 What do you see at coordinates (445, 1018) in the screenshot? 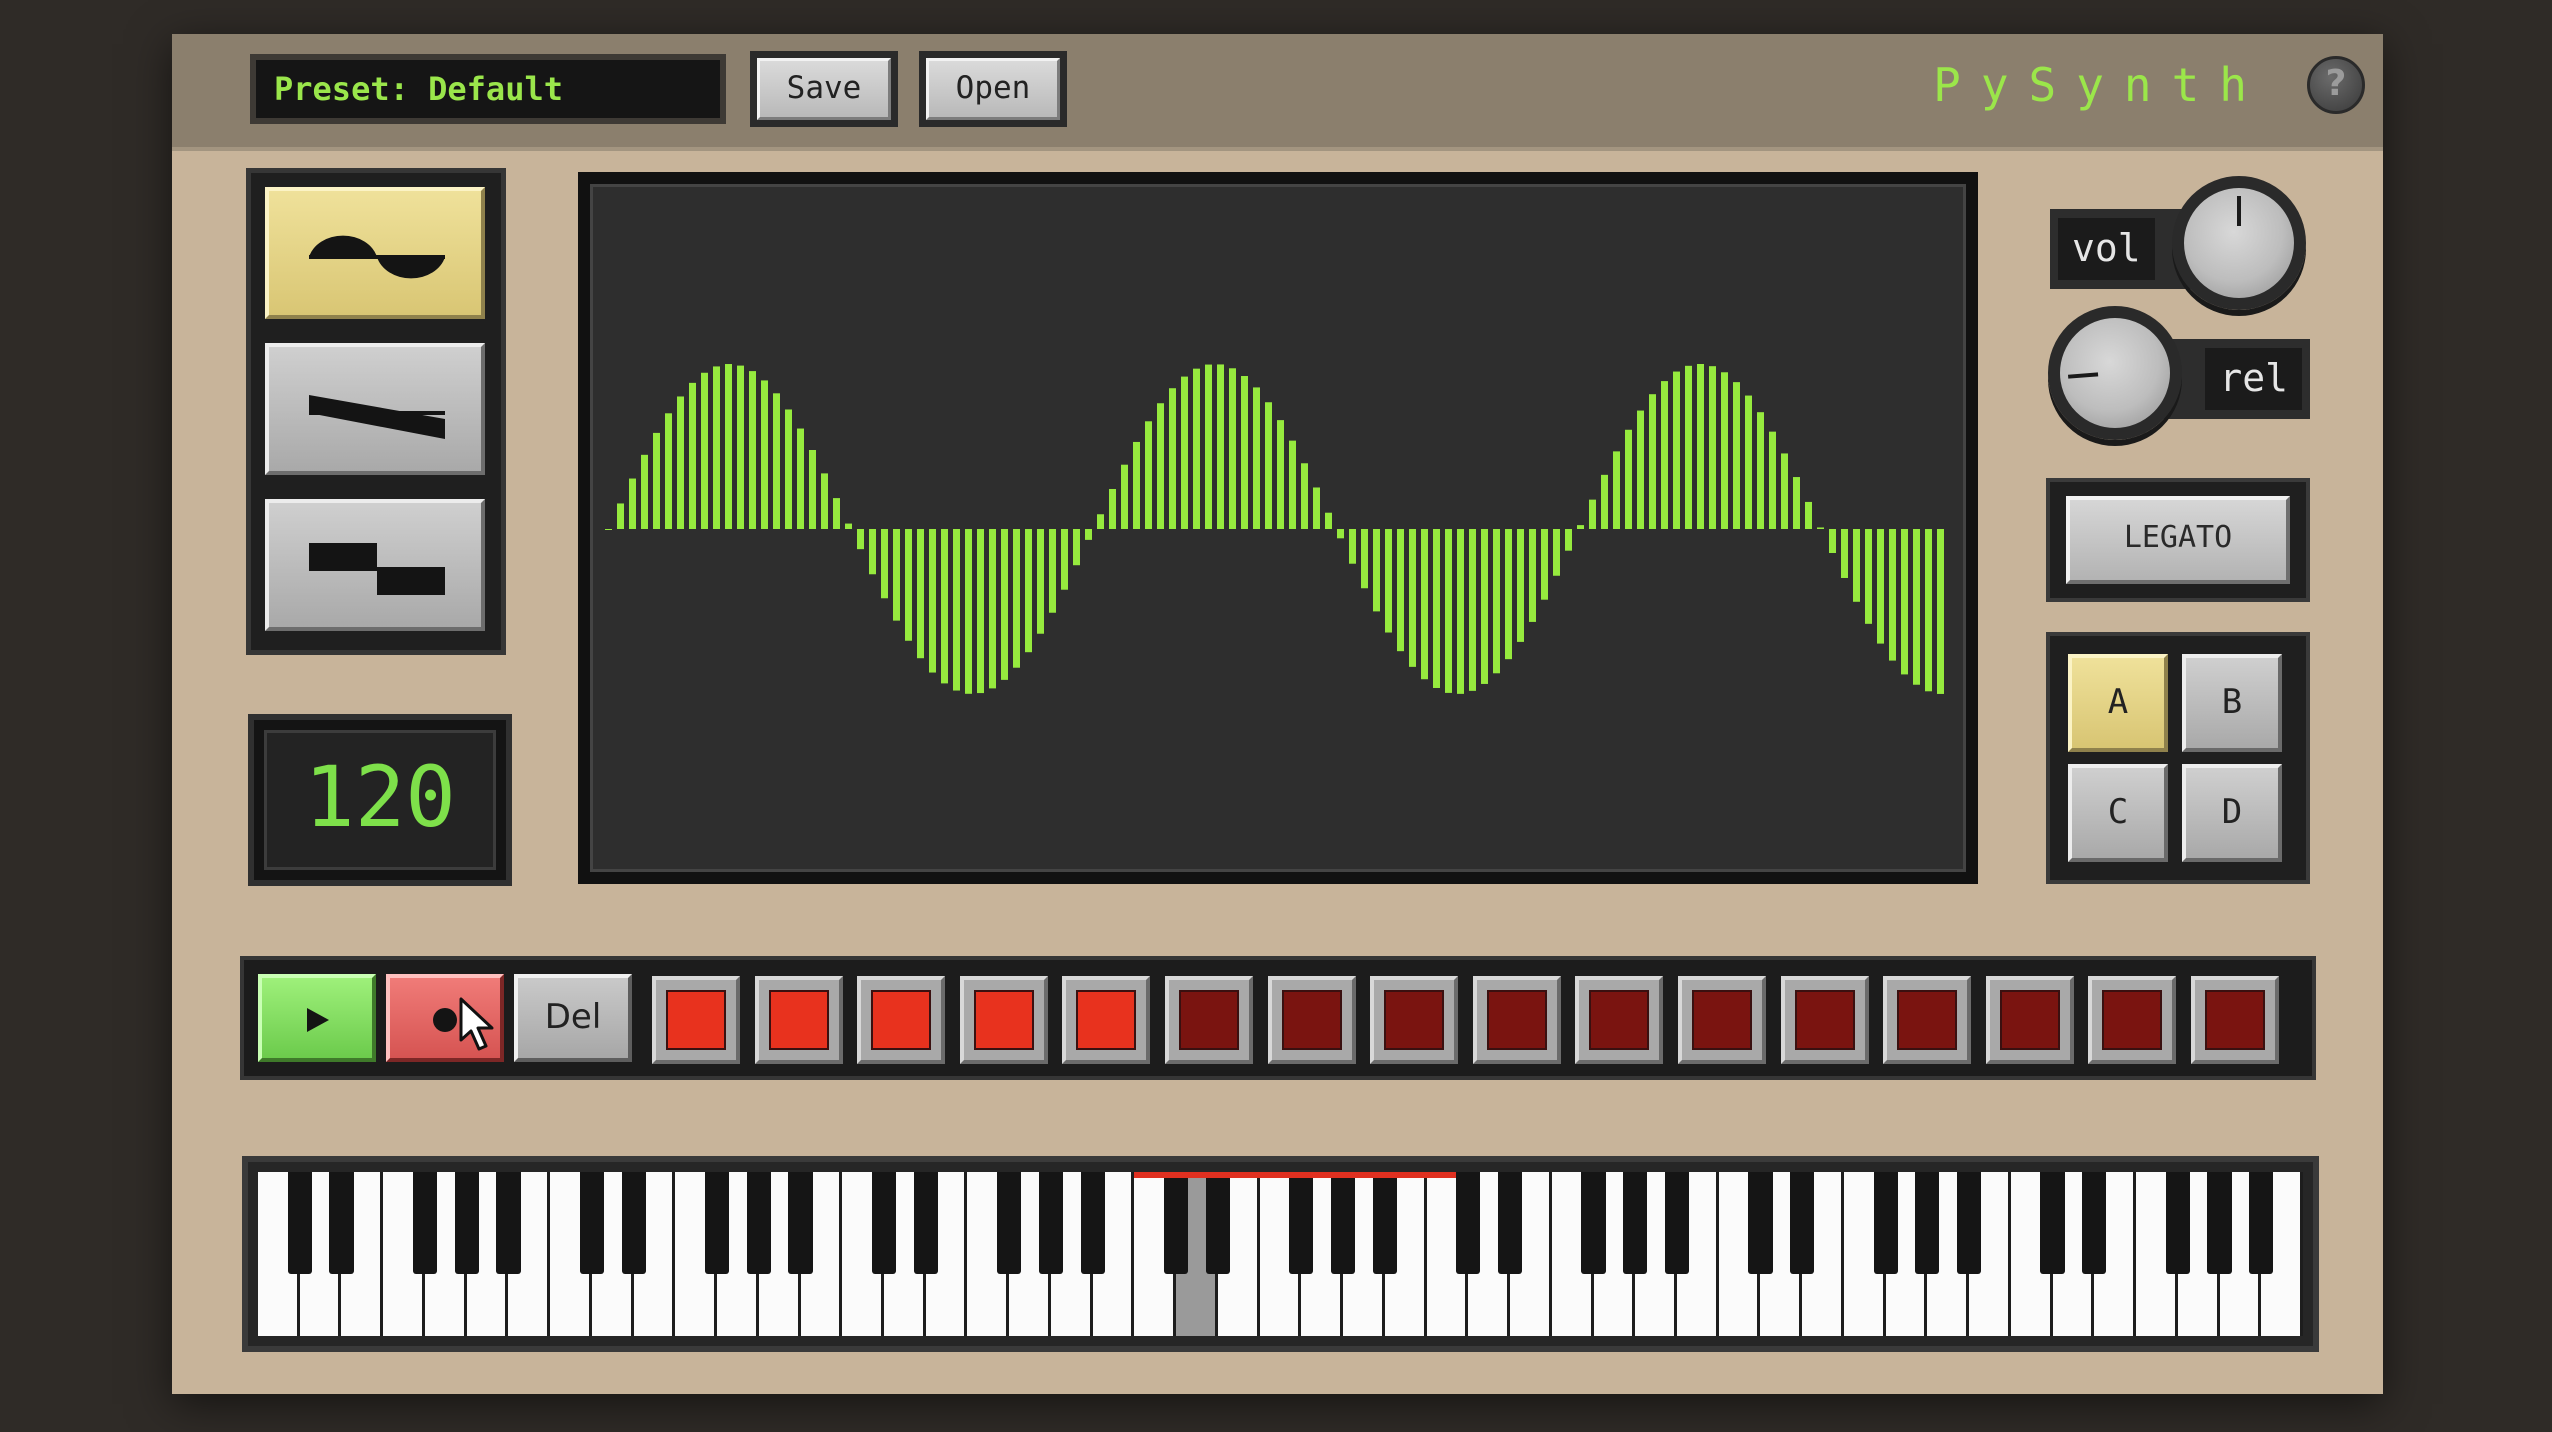
I see `record-button` at bounding box center [445, 1018].